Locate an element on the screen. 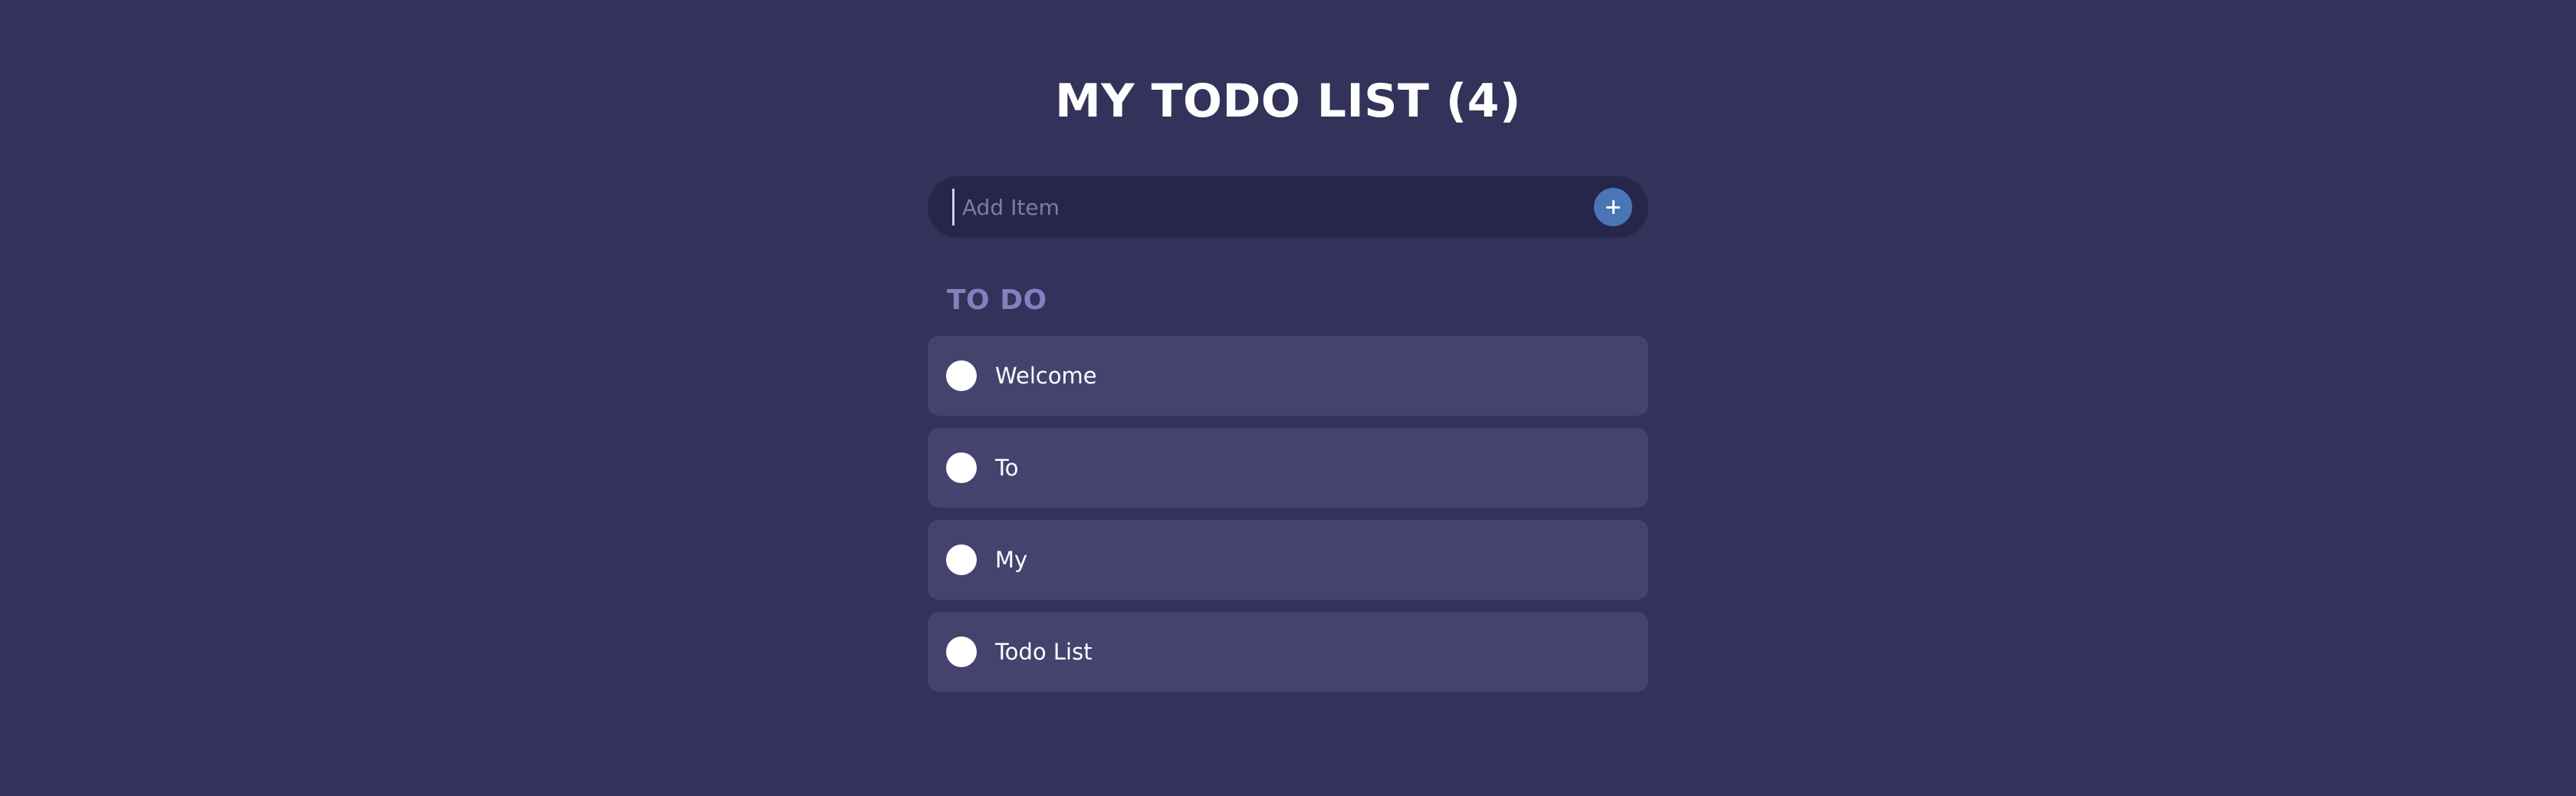 Image resolution: width=2576 pixels, height=796 pixels. todo-item: Todo List is located at coordinates (1288, 652).